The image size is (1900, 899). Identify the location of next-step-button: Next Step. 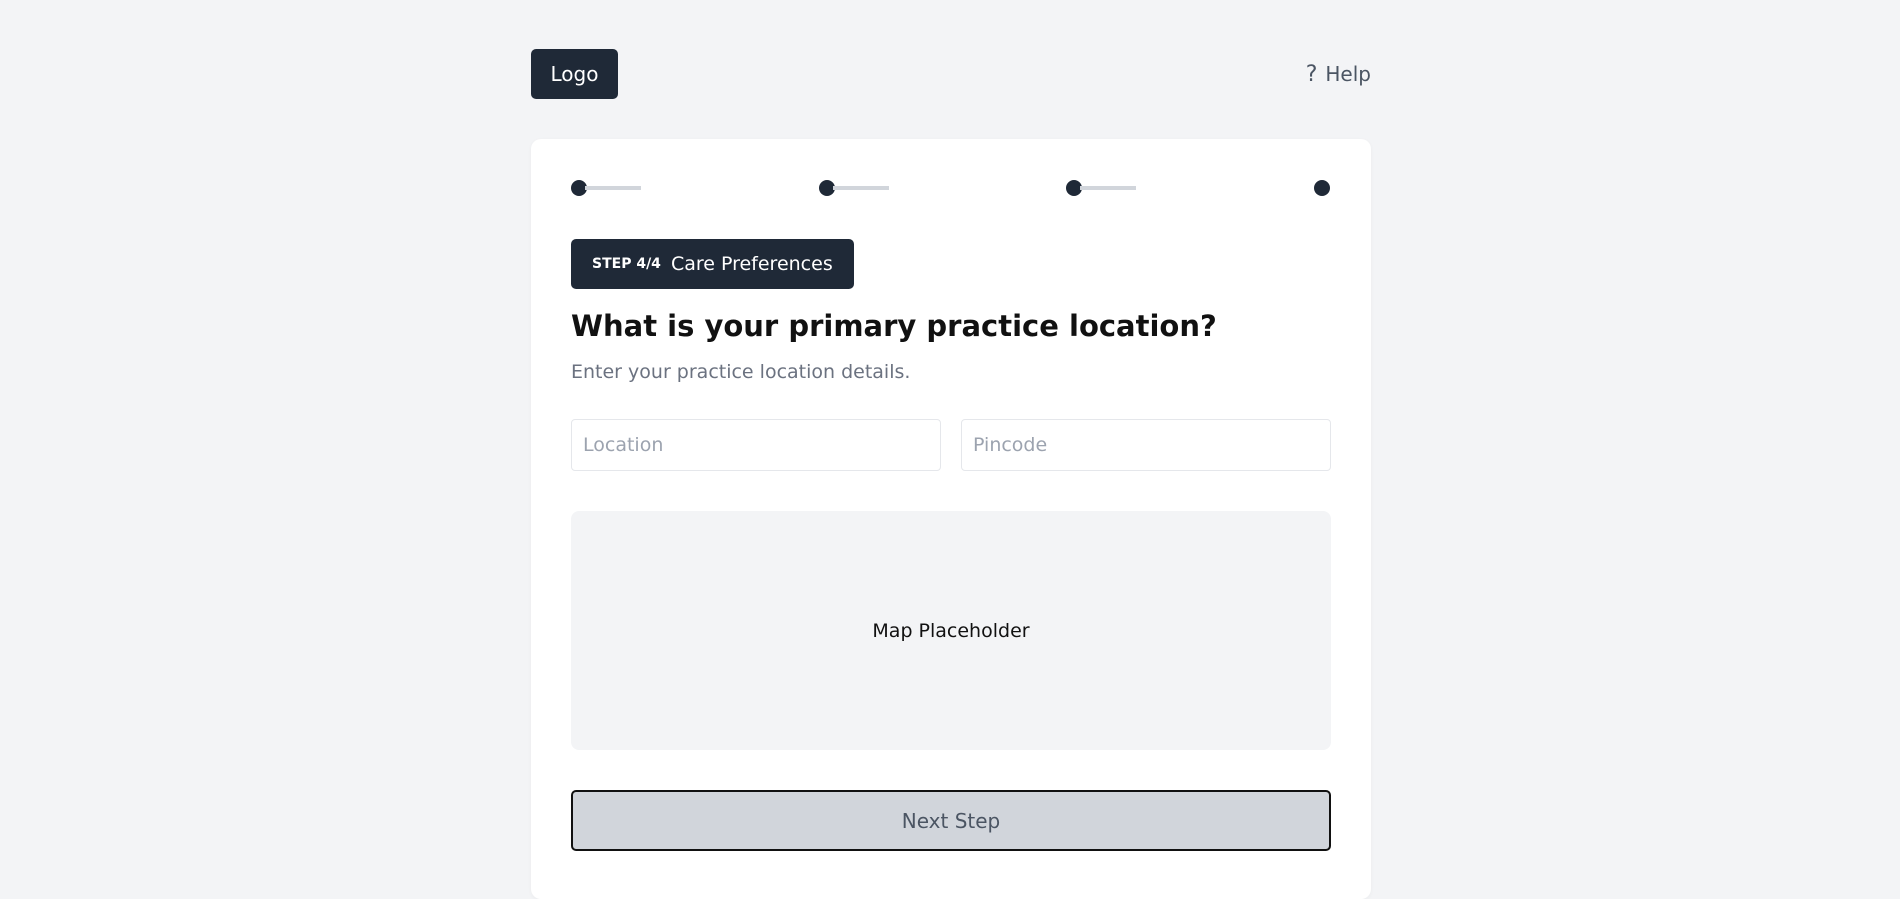
(951, 820).